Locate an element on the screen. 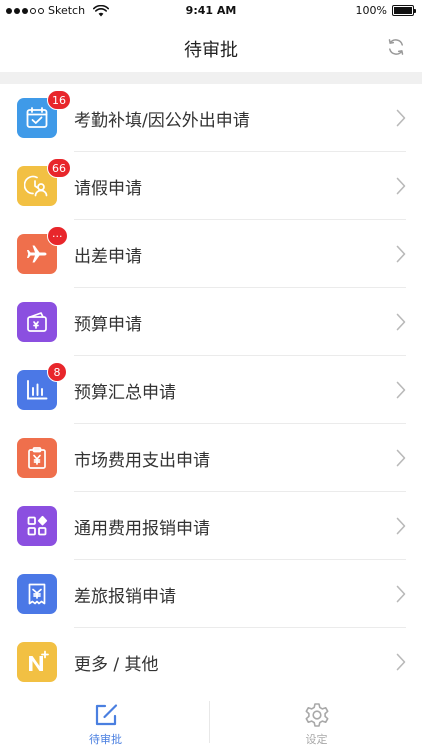  tab-label: 设定 is located at coordinates (316, 739).